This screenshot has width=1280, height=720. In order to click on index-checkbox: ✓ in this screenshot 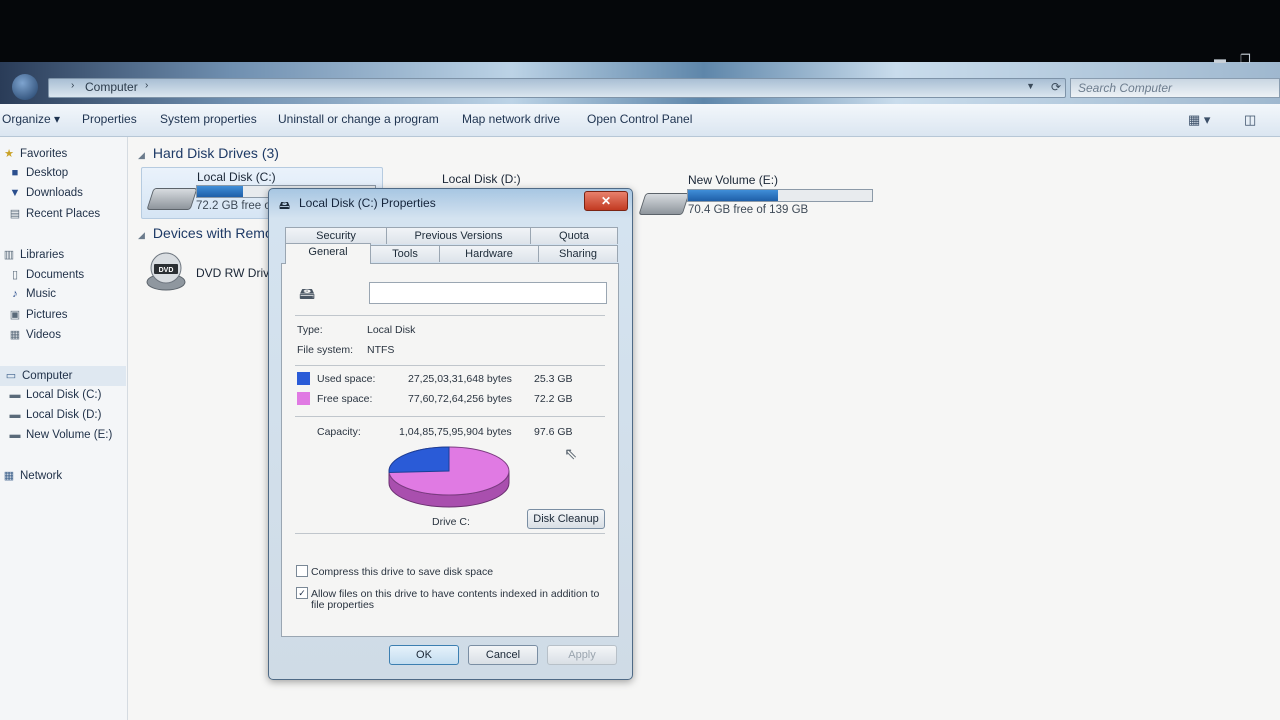, I will do `click(302, 593)`.